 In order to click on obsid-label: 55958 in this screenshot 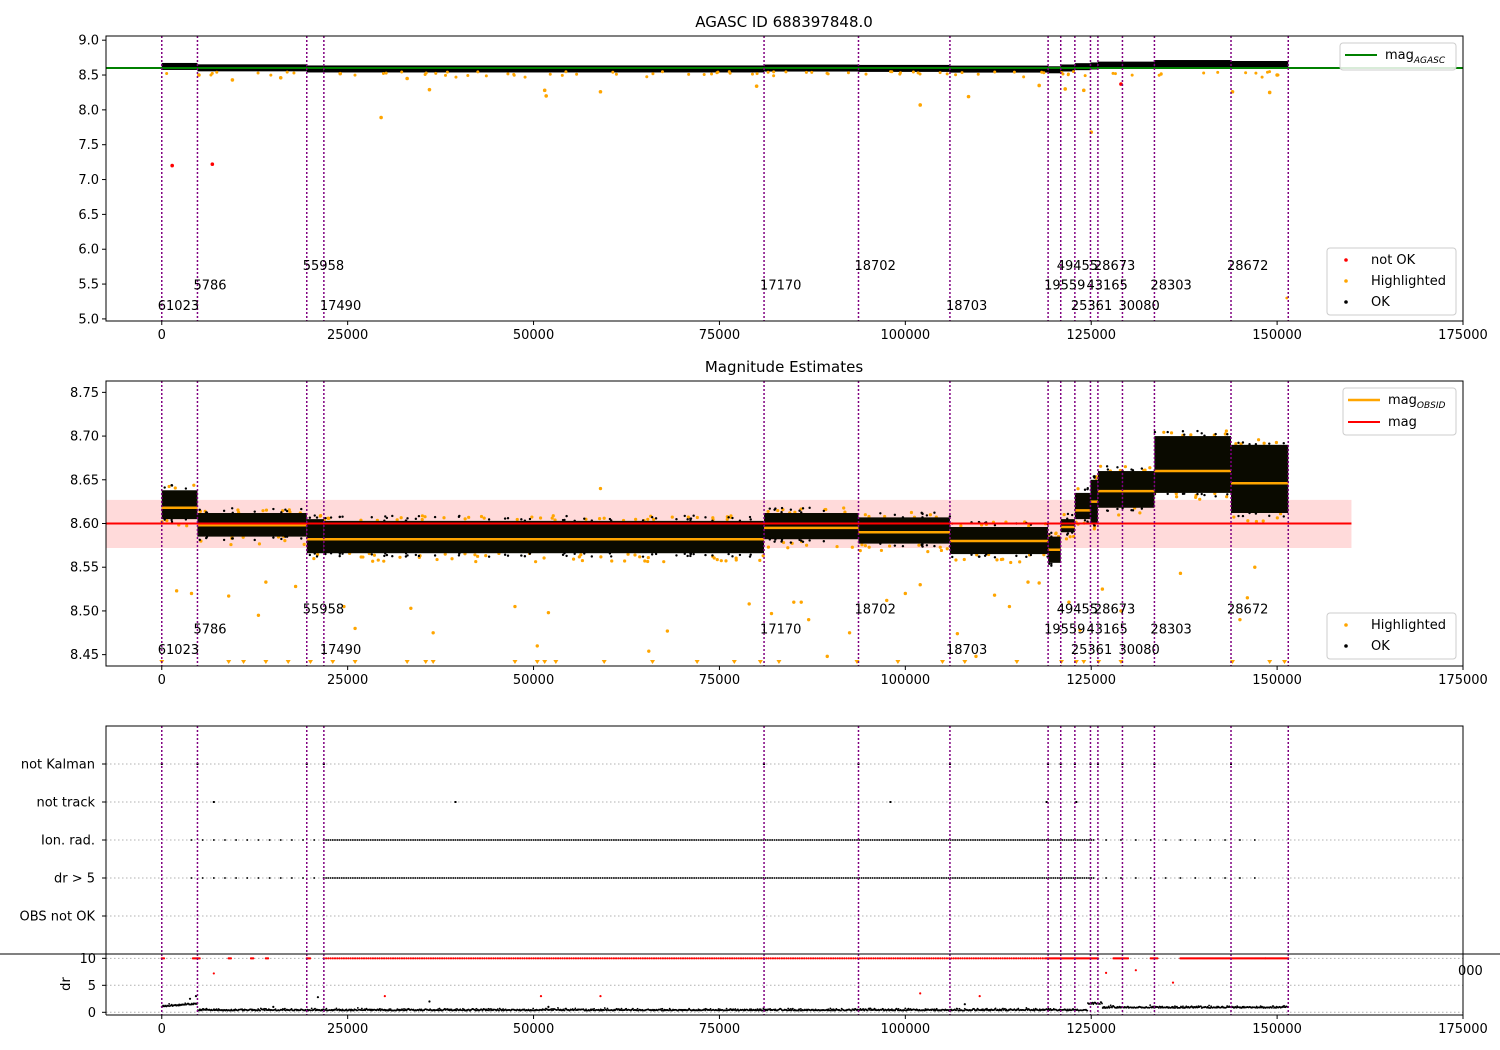, I will do `click(323, 610)`.